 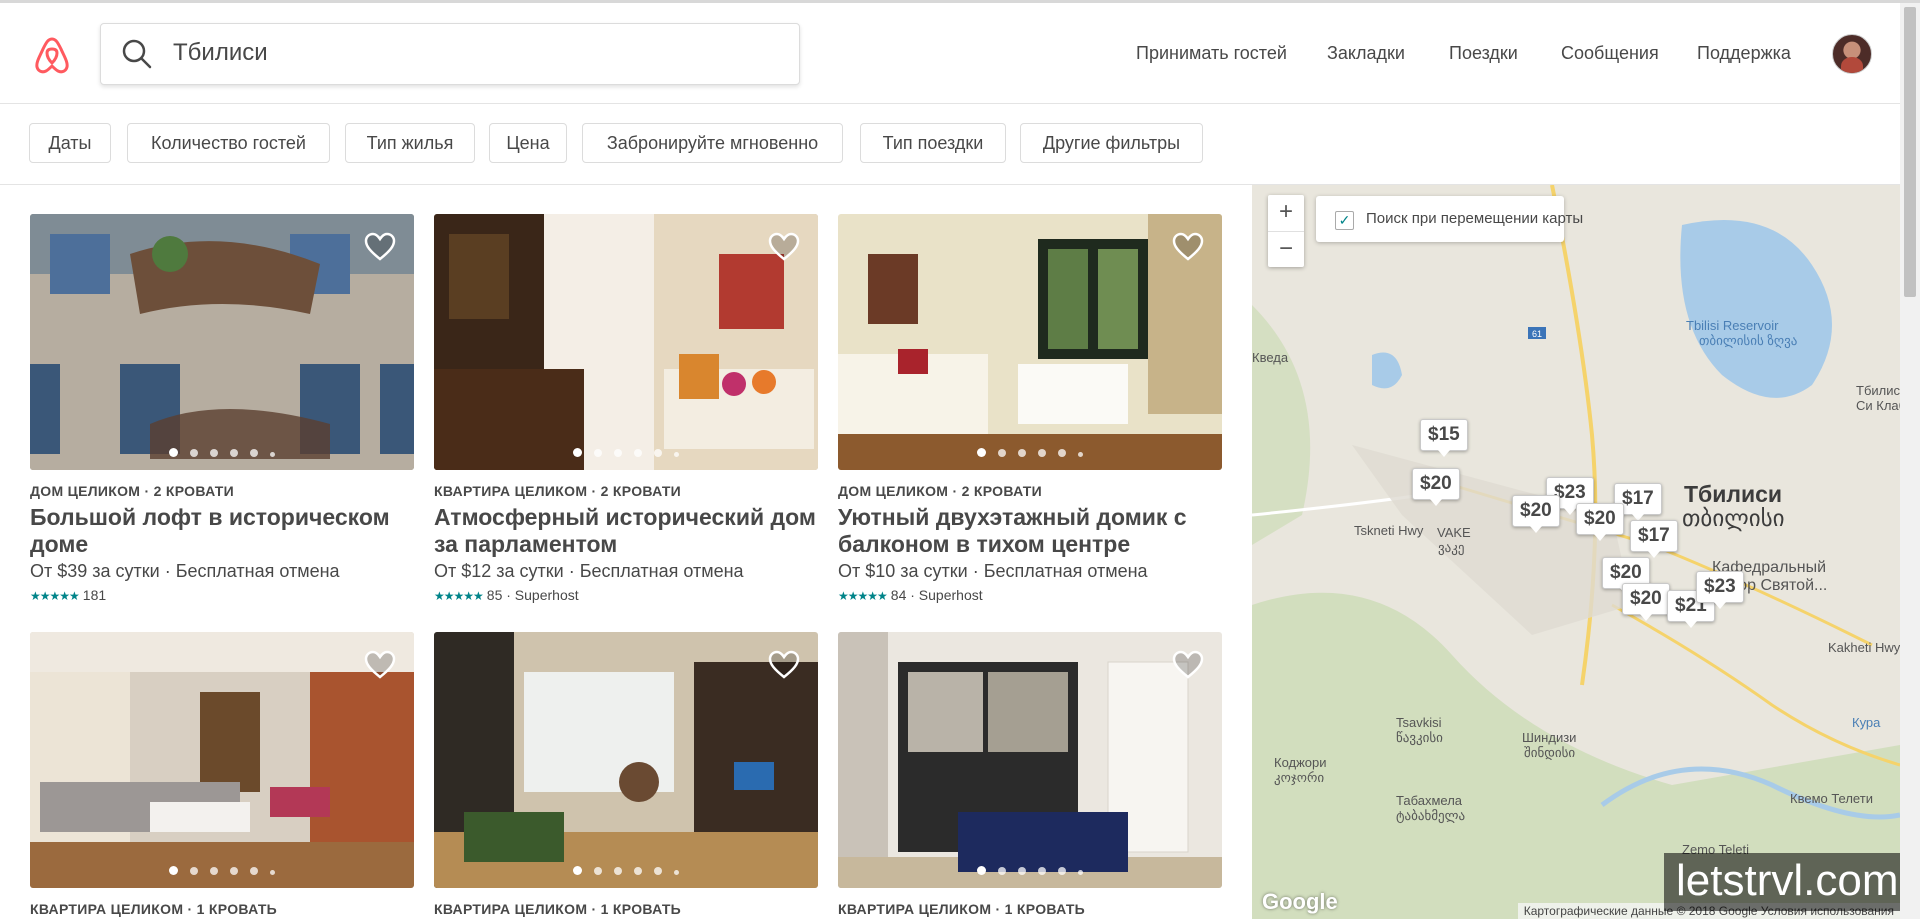 I want to click on nav-help: Поддержка, so click(x=1744, y=53).